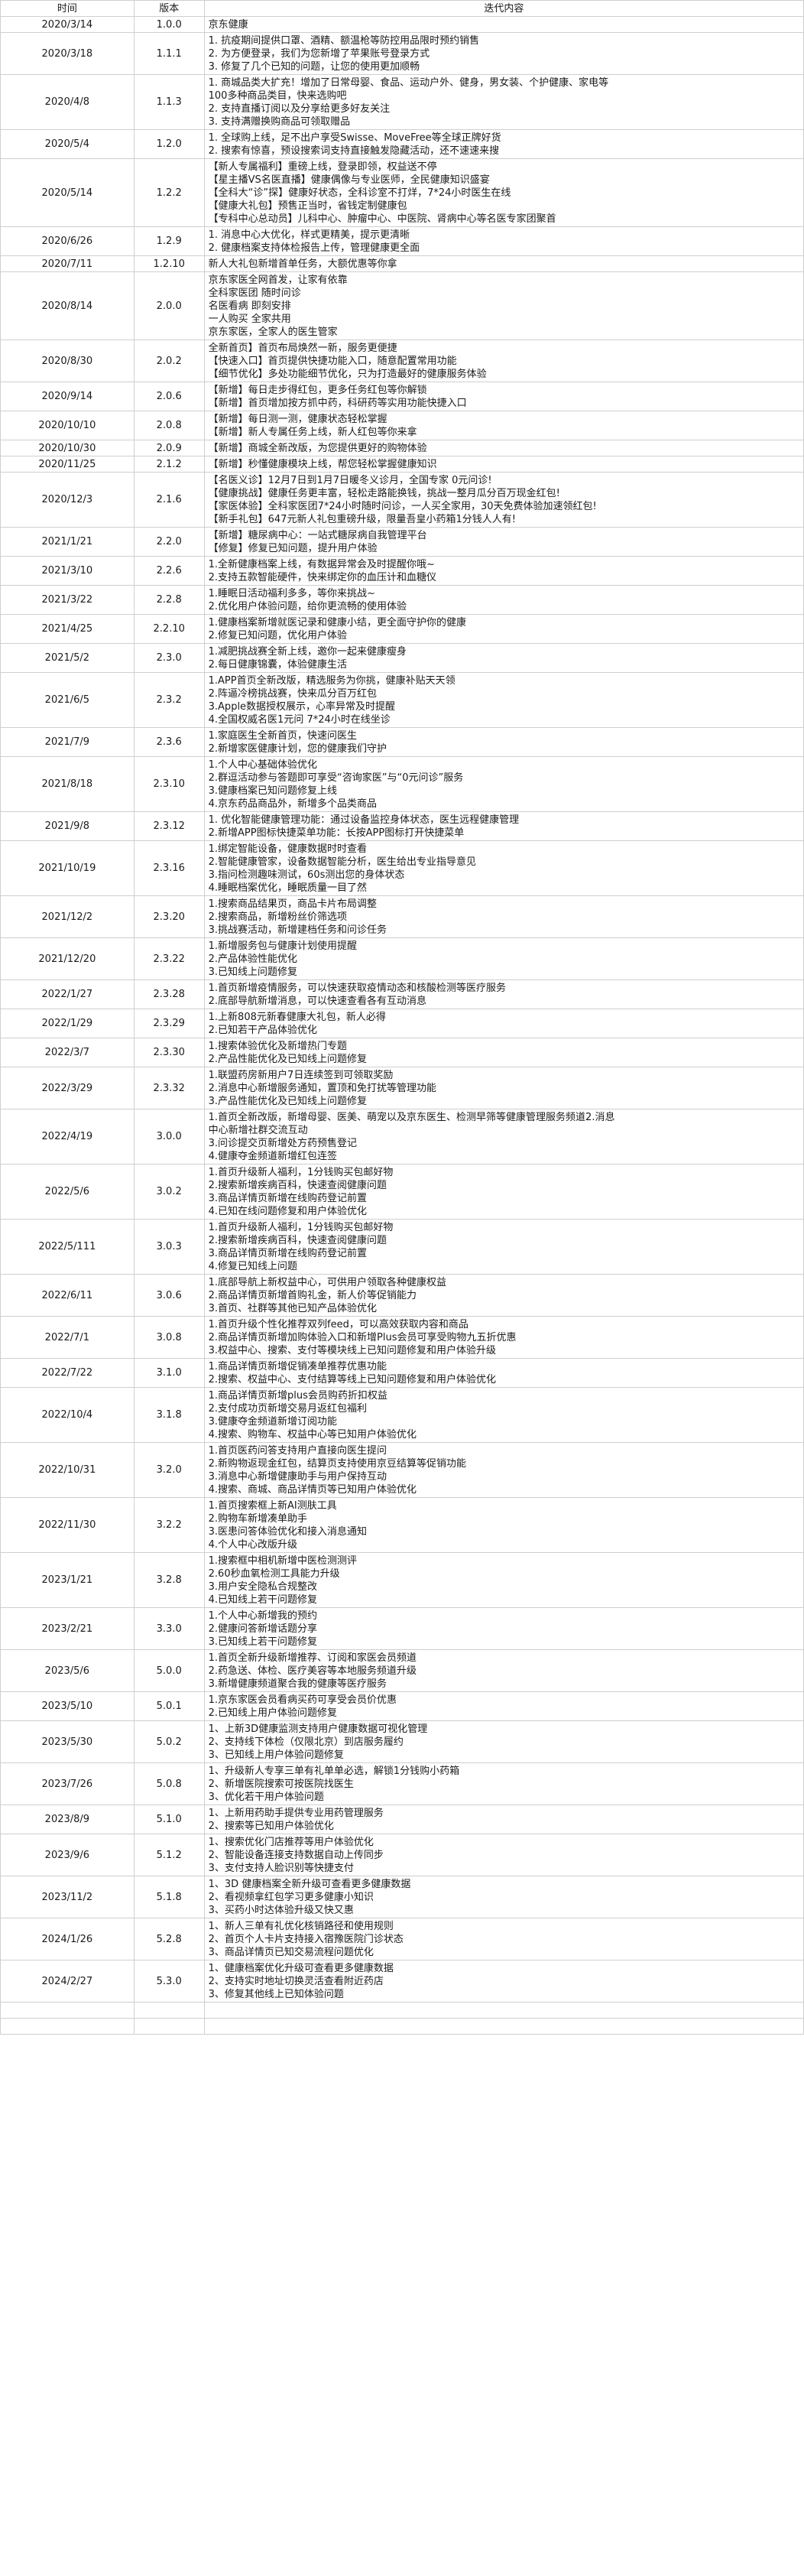  What do you see at coordinates (169, 1470) in the screenshot?
I see `version-cell: 3.2.0` at bounding box center [169, 1470].